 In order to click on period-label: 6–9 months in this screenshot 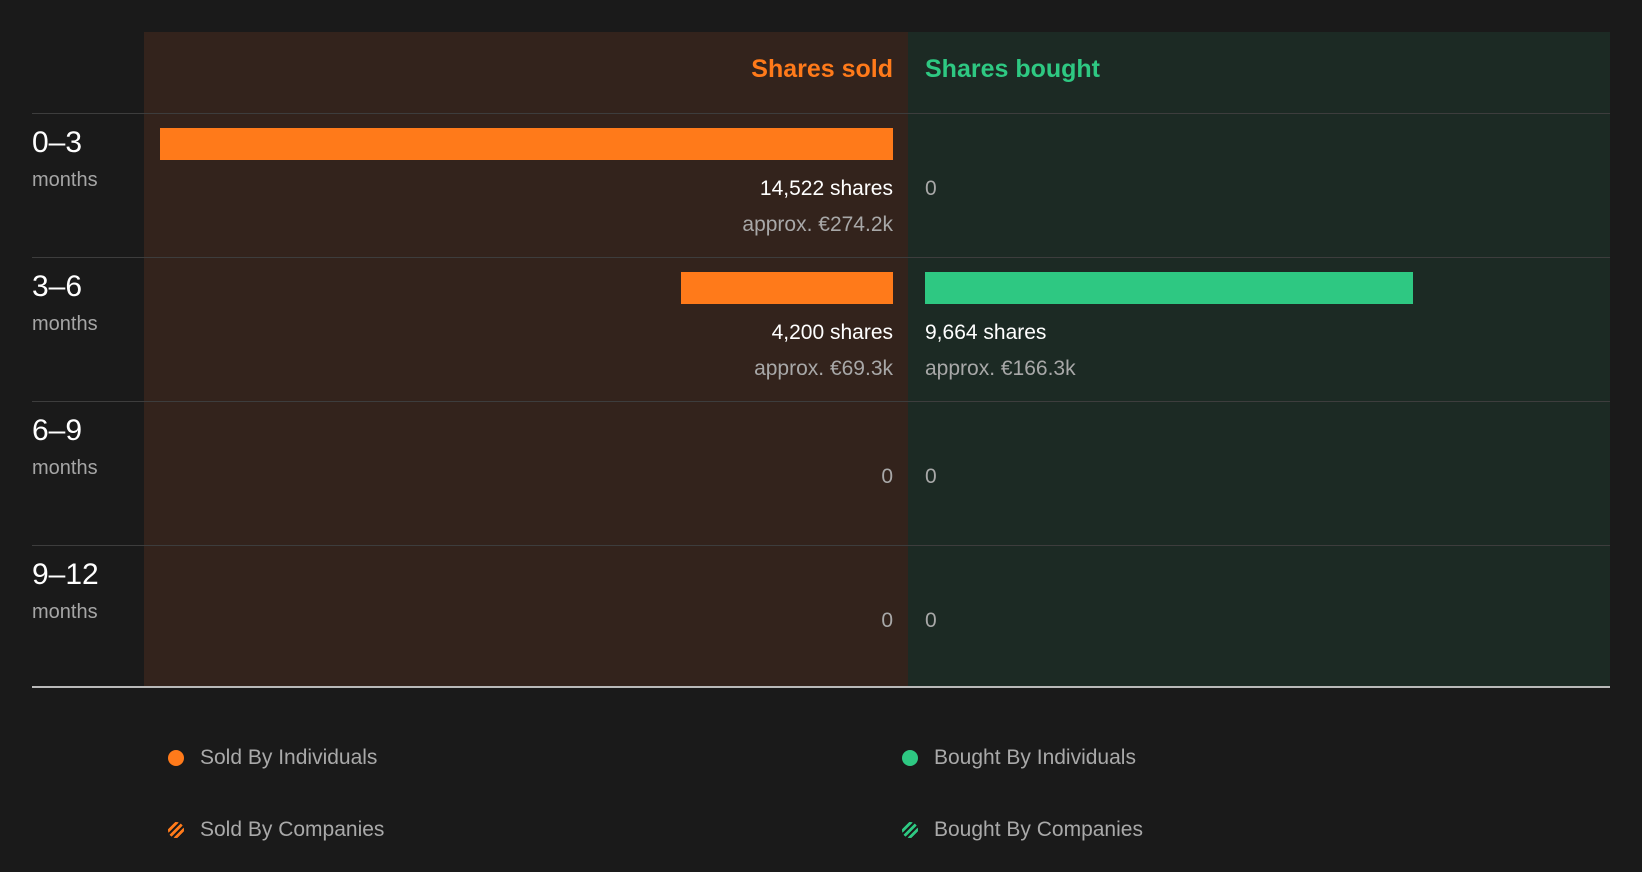, I will do `click(87, 447)`.